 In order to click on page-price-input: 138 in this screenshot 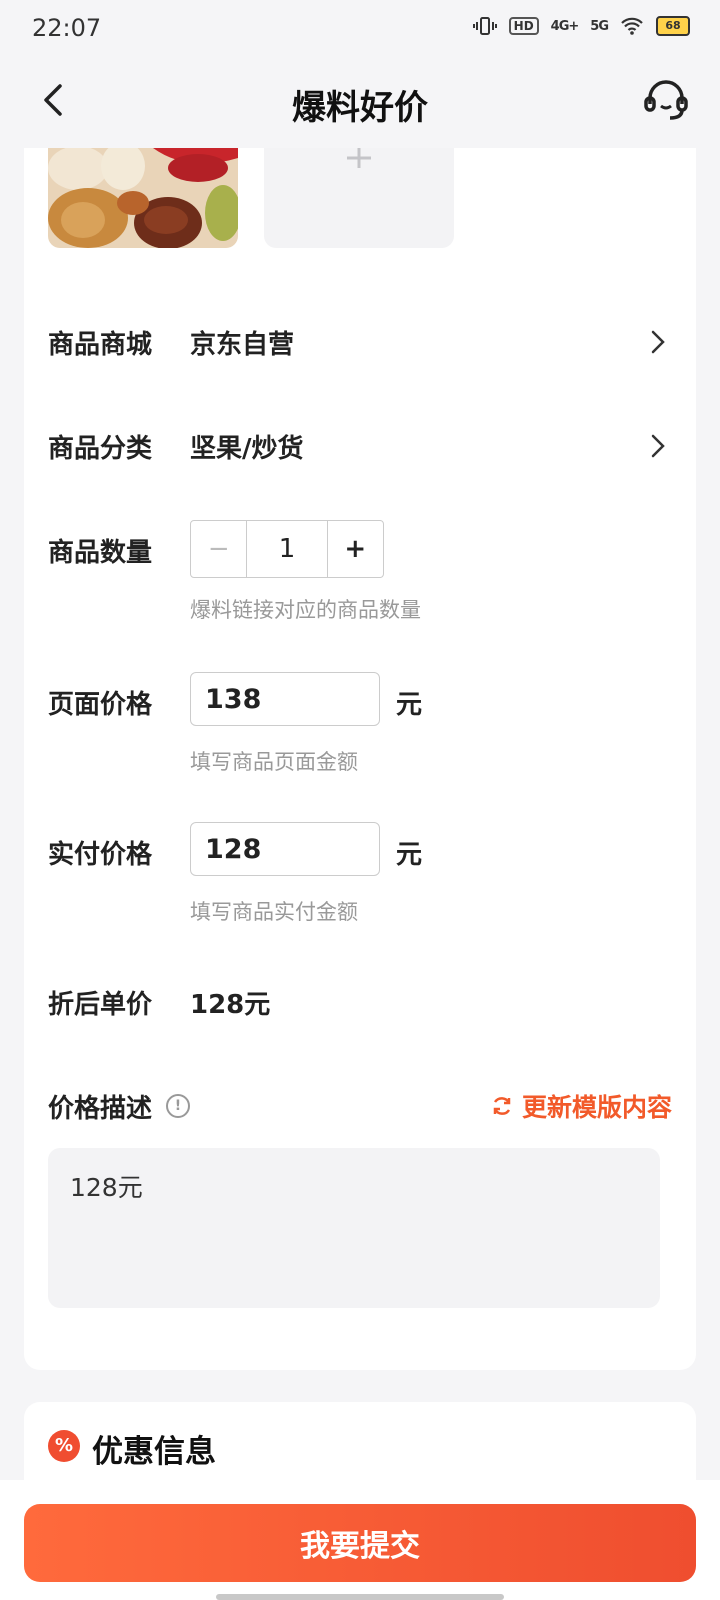, I will do `click(285, 699)`.